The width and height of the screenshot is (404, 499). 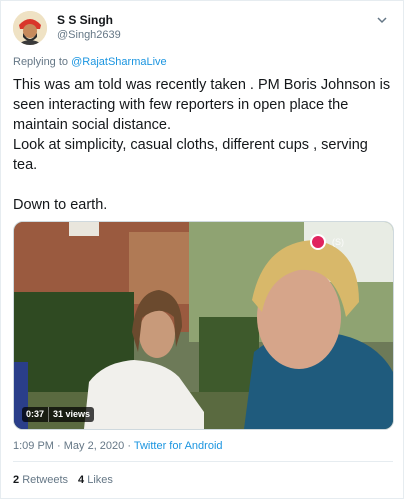 I want to click on video-badge: 0:37 31 views, so click(x=58, y=414).